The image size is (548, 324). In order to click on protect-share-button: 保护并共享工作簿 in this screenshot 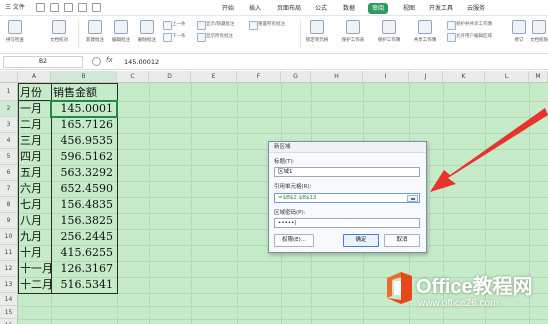, I will do `click(469, 25)`.